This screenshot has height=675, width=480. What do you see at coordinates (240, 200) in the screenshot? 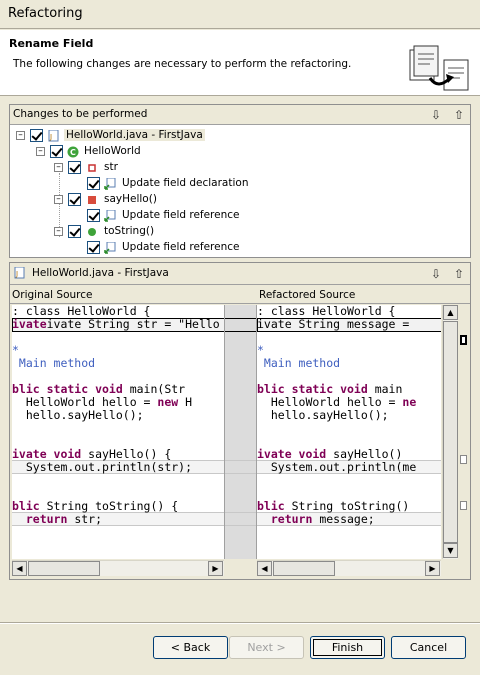
I see `tree-row-sayhello: – sayHello()` at bounding box center [240, 200].